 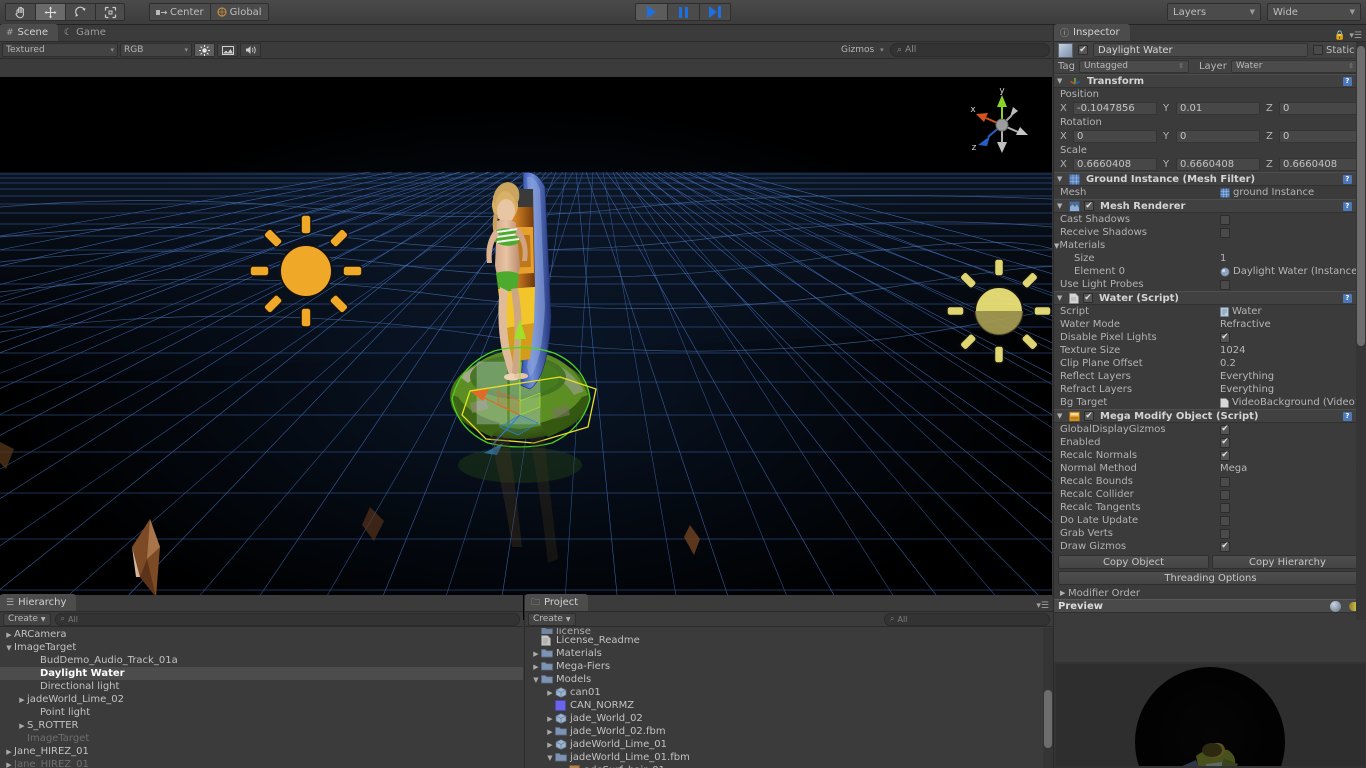 What do you see at coordinates (1321, 136) in the screenshot?
I see `field-rotation-z: 0` at bounding box center [1321, 136].